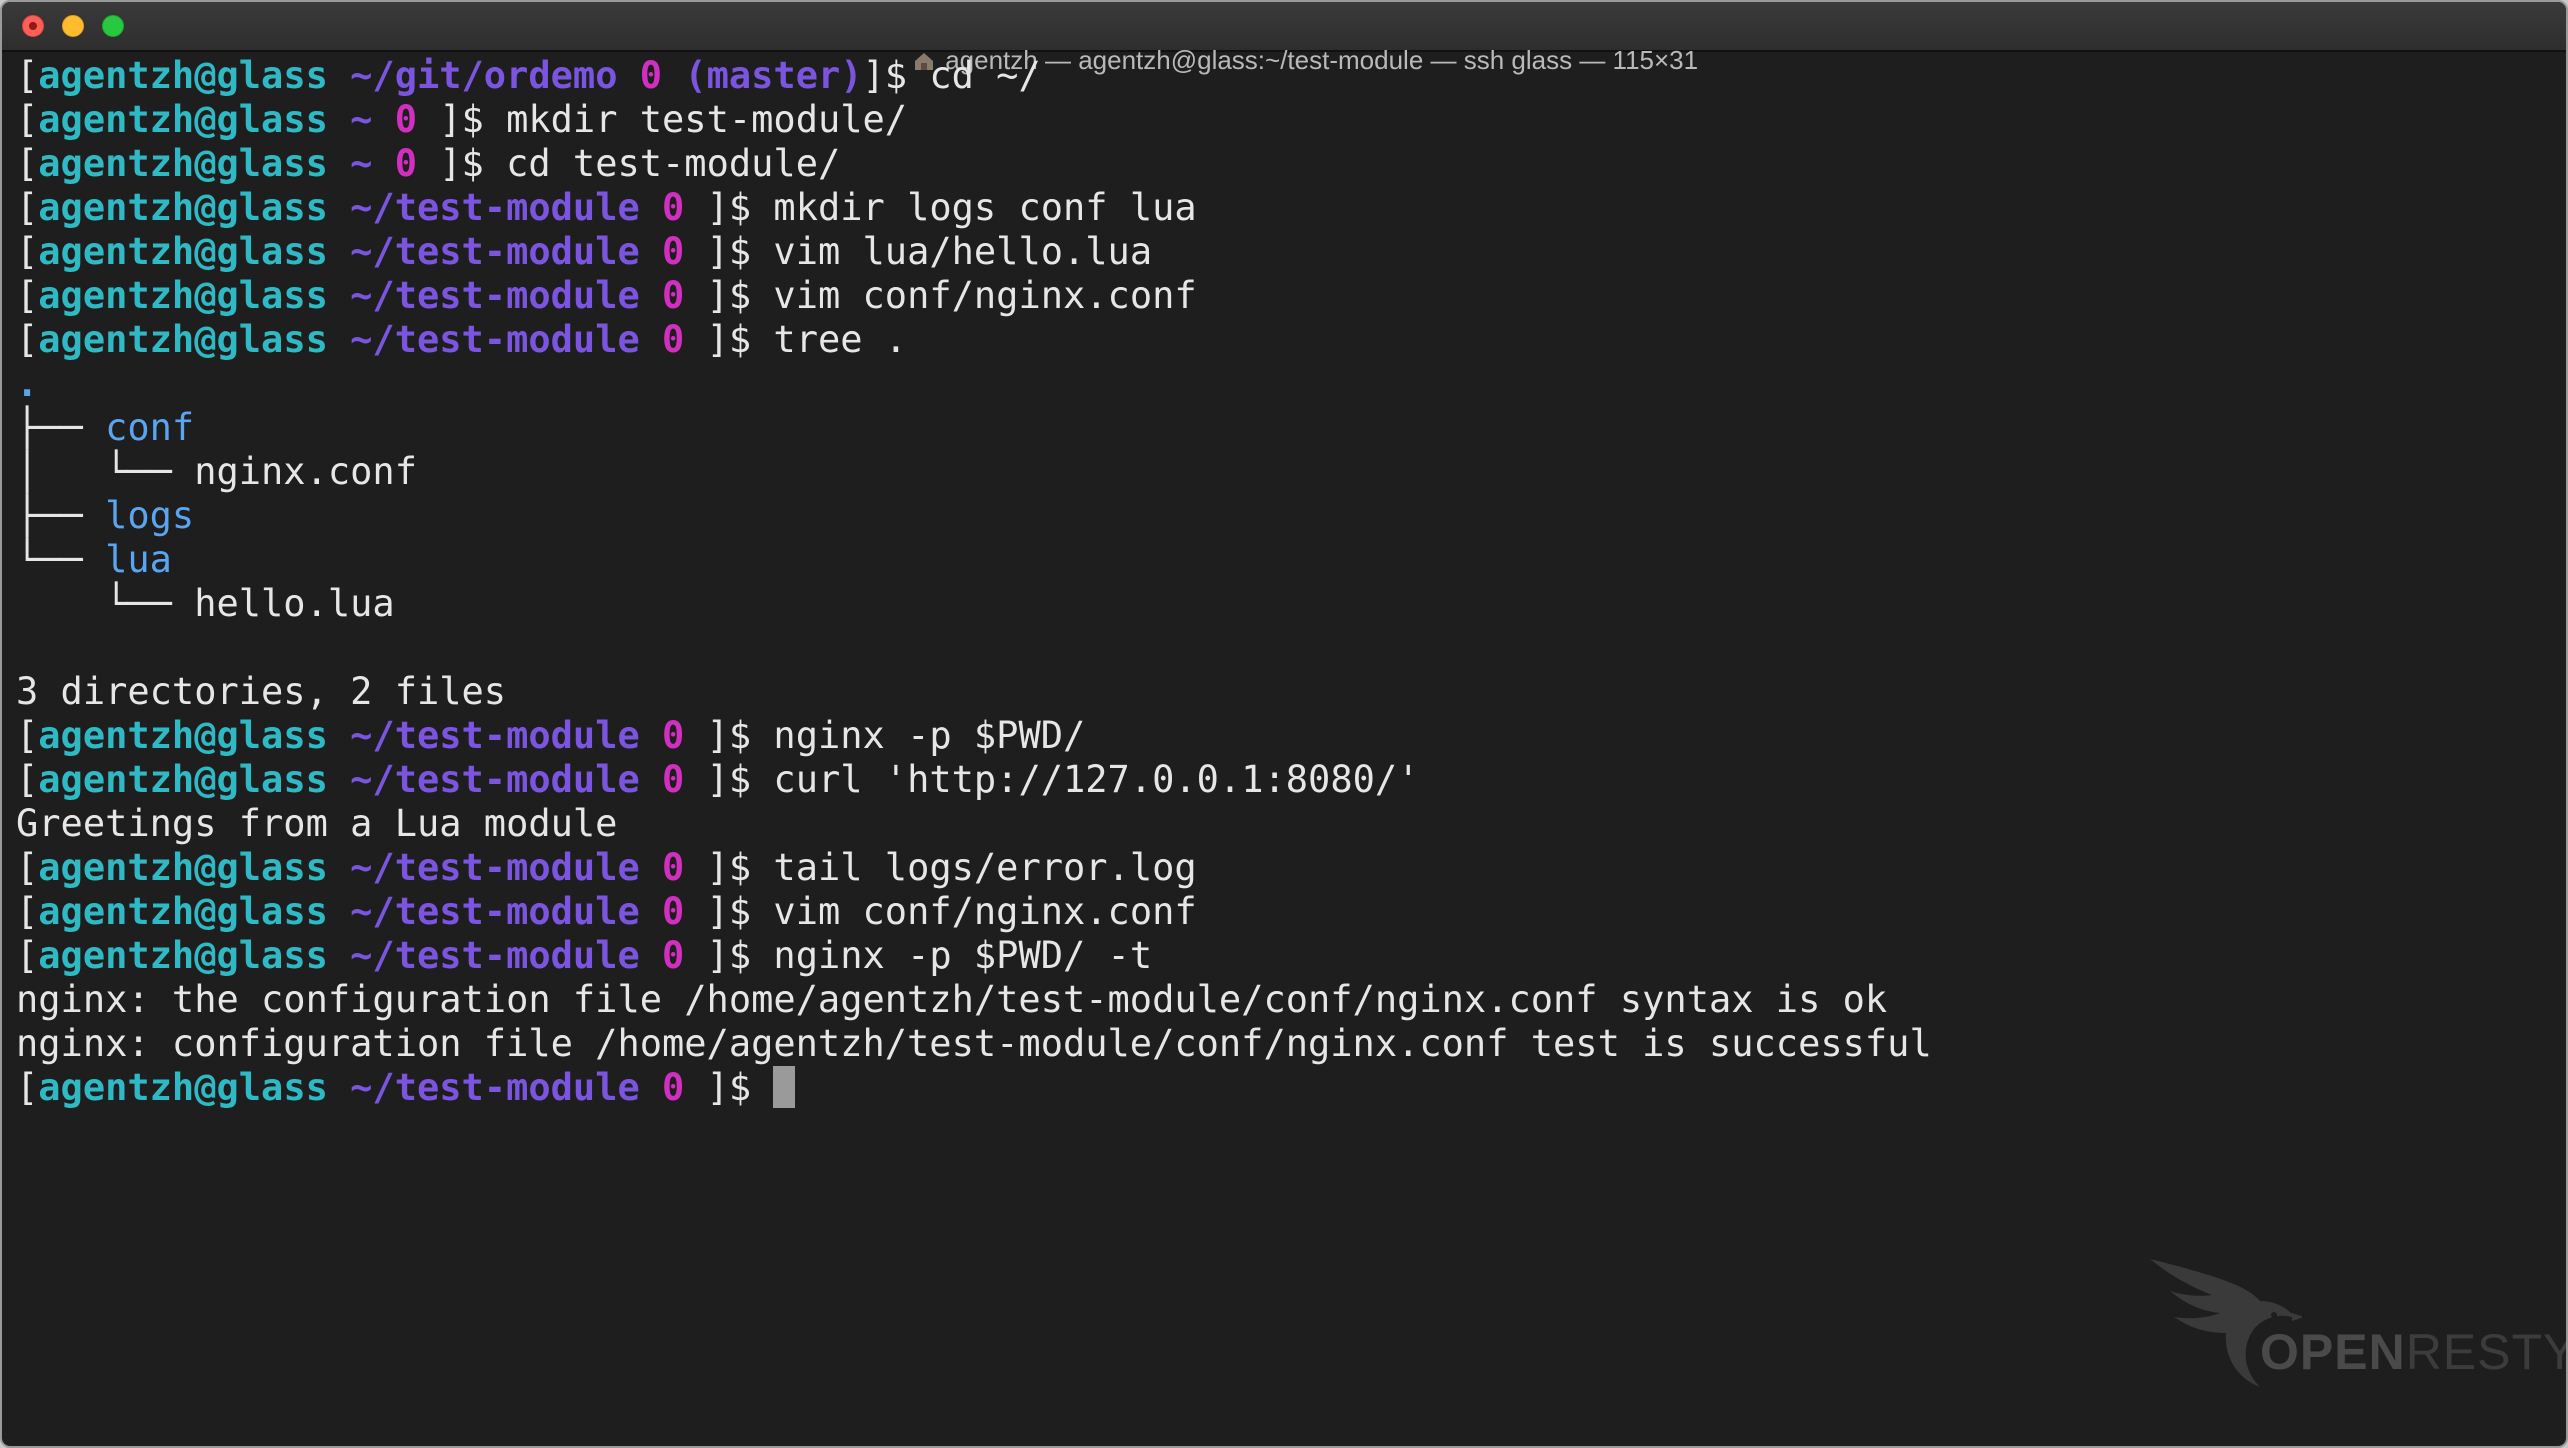 The width and height of the screenshot is (2568, 1448). What do you see at coordinates (2486, 1352) in the screenshot?
I see `watermark-text-light: RESTY` at bounding box center [2486, 1352].